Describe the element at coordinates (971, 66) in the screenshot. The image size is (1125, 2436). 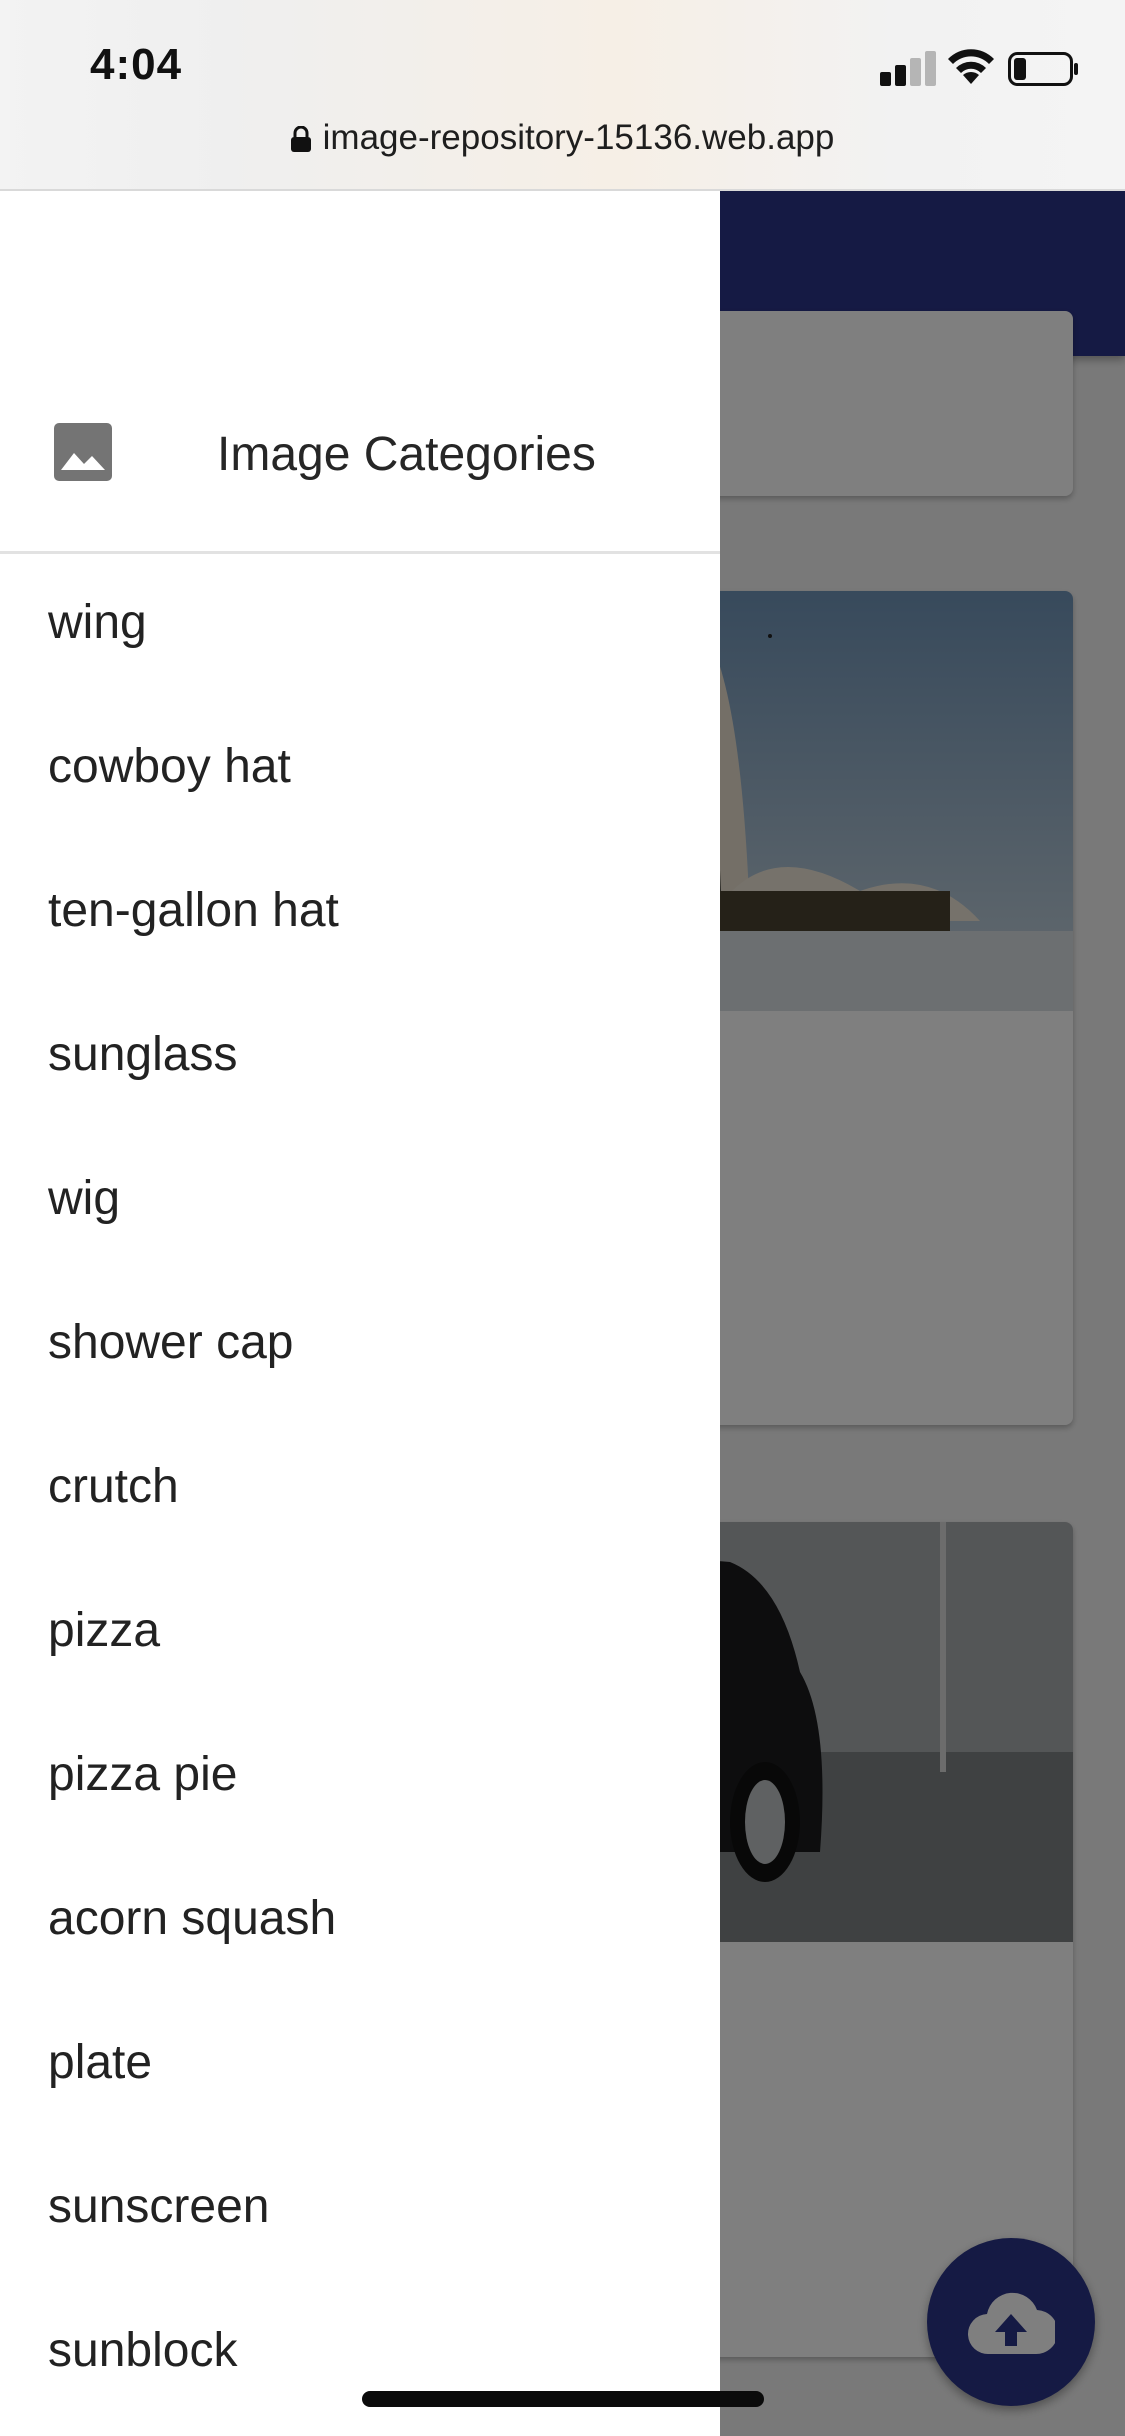
I see `wifi-icon` at that location.